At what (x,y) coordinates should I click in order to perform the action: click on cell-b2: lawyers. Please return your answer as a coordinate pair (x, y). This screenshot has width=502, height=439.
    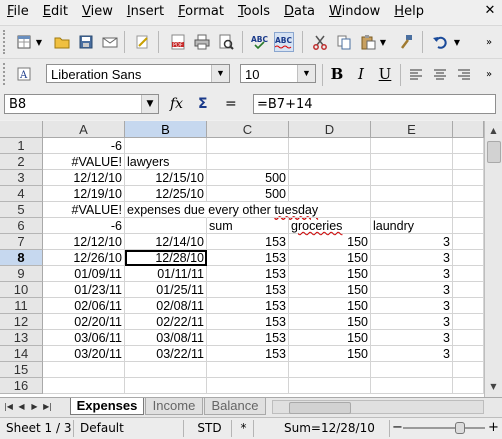
    Looking at the image, I should click on (166, 162).